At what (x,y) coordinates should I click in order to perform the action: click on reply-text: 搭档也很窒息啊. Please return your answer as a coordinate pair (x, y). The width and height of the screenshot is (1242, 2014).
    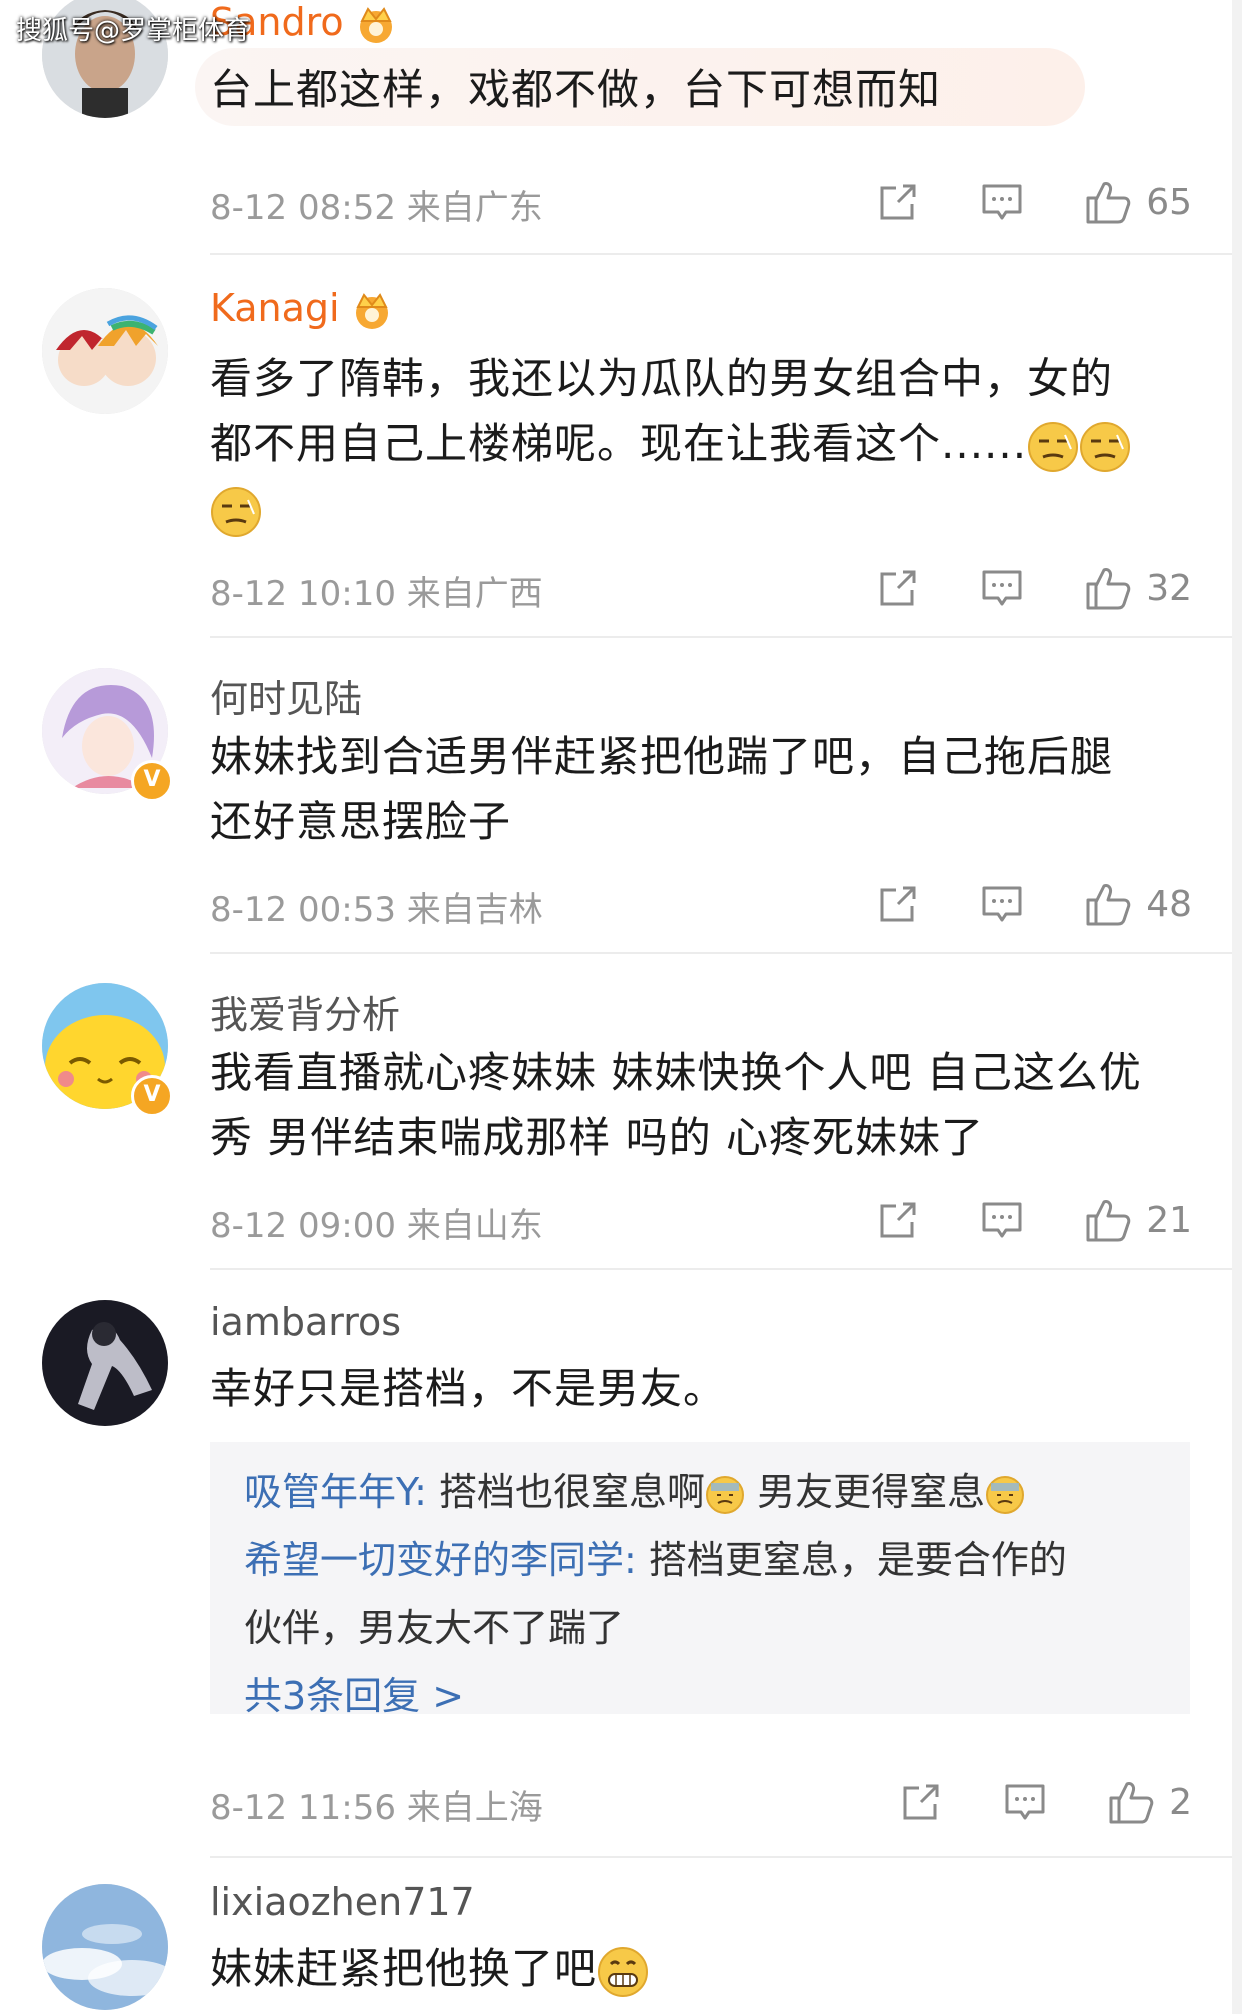
    Looking at the image, I should click on (566, 1492).